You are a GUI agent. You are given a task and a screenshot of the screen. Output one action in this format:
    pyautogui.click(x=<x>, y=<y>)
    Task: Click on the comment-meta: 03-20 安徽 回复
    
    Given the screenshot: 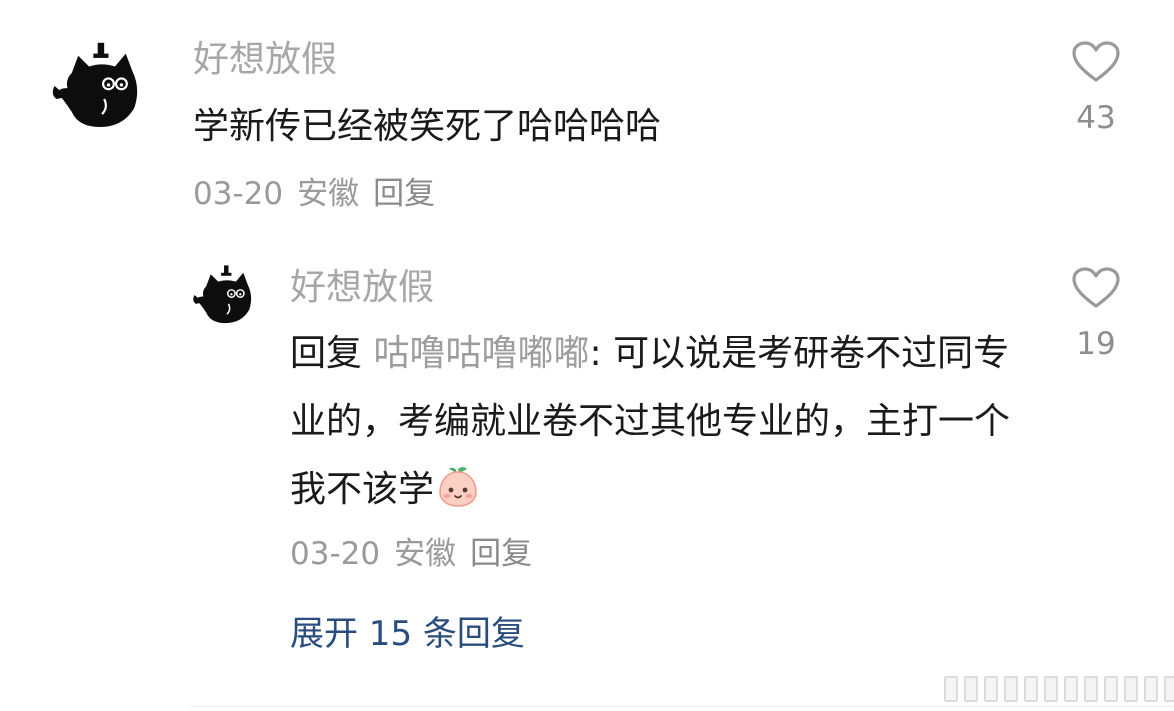 What is the action you would take?
    pyautogui.click(x=321, y=194)
    